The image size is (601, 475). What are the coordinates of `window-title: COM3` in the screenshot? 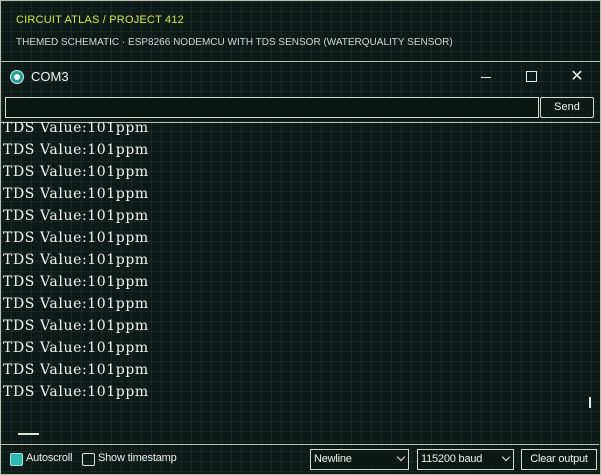 It's located at (50, 76).